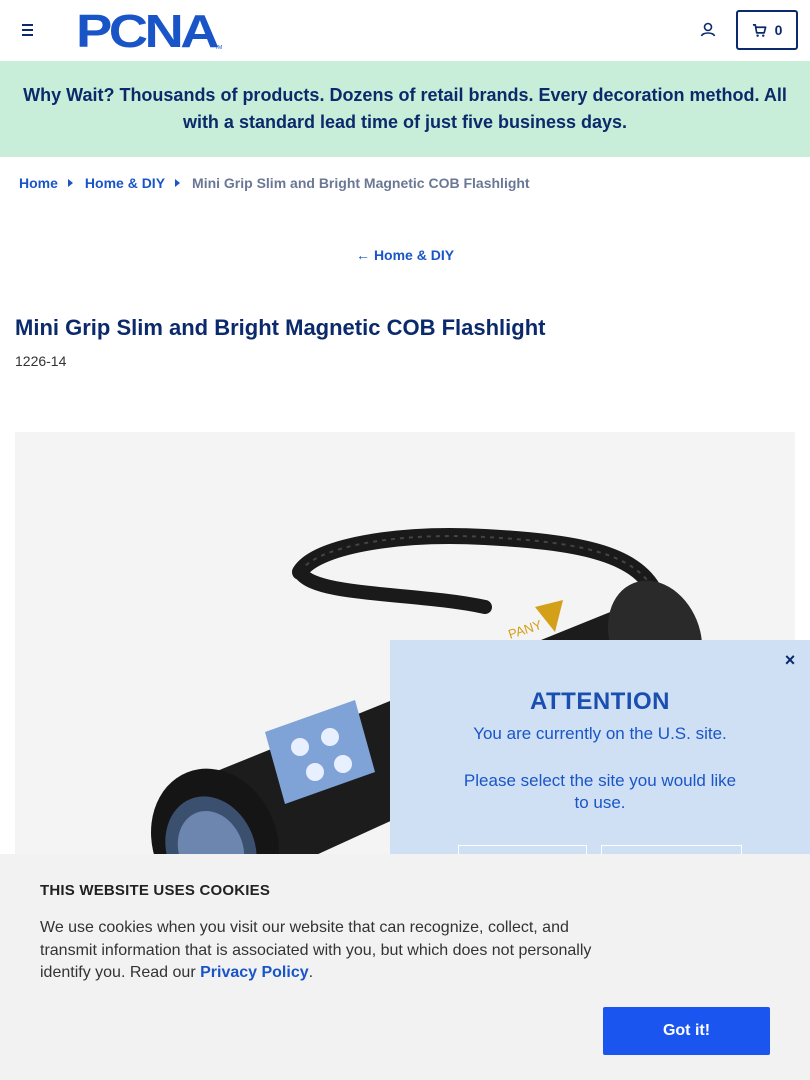 The height and width of the screenshot is (1080, 810). Describe the element at coordinates (778, 30) in the screenshot. I see `cart-count: 0` at that location.